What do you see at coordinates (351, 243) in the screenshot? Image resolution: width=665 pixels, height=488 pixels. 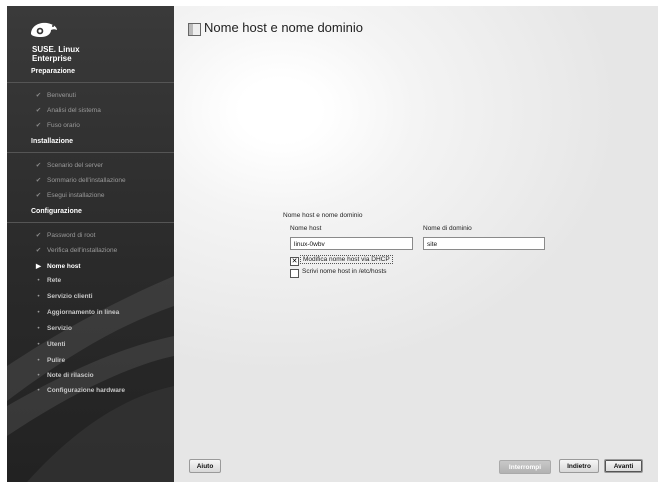 I see `hostname-input: linux-0wbv` at bounding box center [351, 243].